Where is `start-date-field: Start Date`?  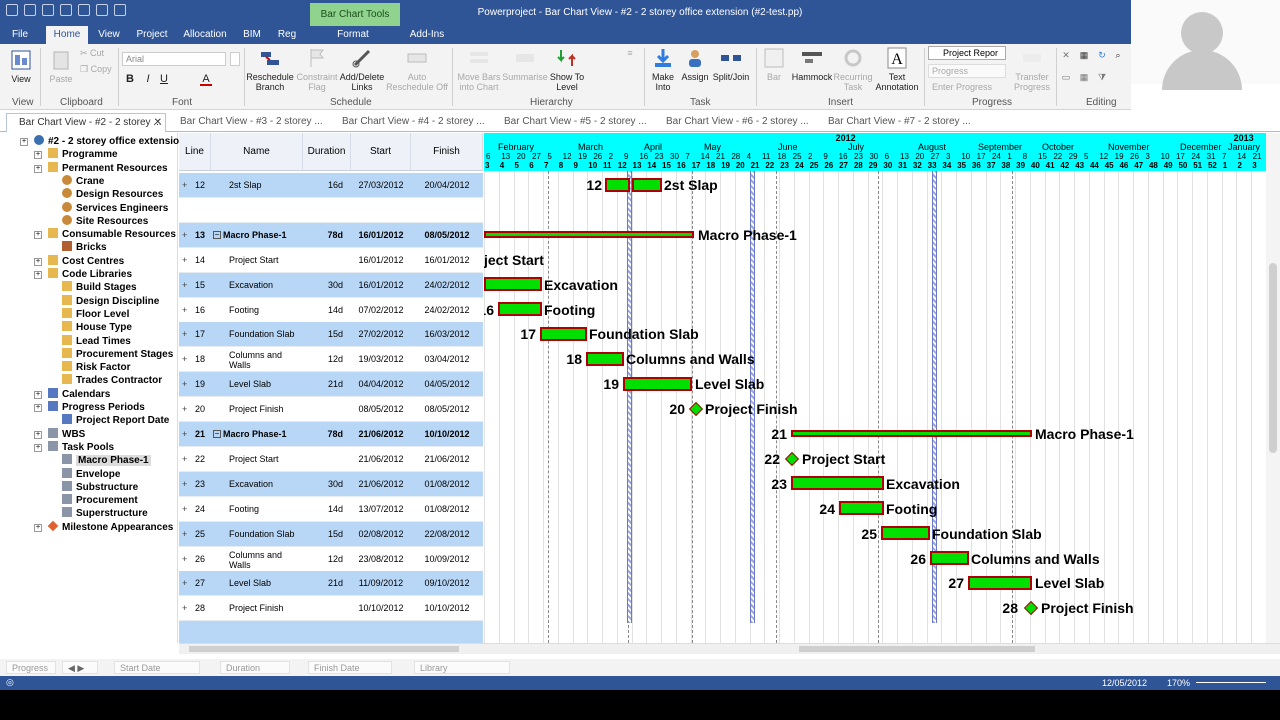 start-date-field: Start Date is located at coordinates (157, 667).